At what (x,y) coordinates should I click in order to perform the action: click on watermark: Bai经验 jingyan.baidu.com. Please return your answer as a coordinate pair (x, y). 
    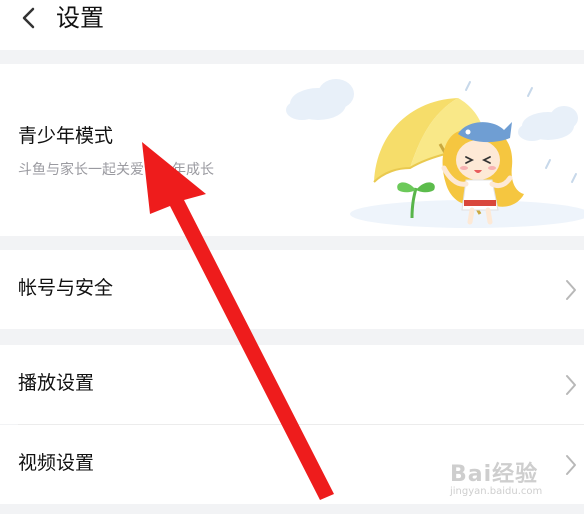
    Looking at the image, I should click on (515, 484).